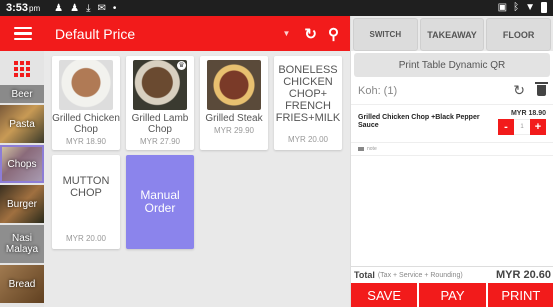 This screenshot has width=553, height=307. I want to click on action-bar: SAVE PAY PRINT, so click(452, 295).